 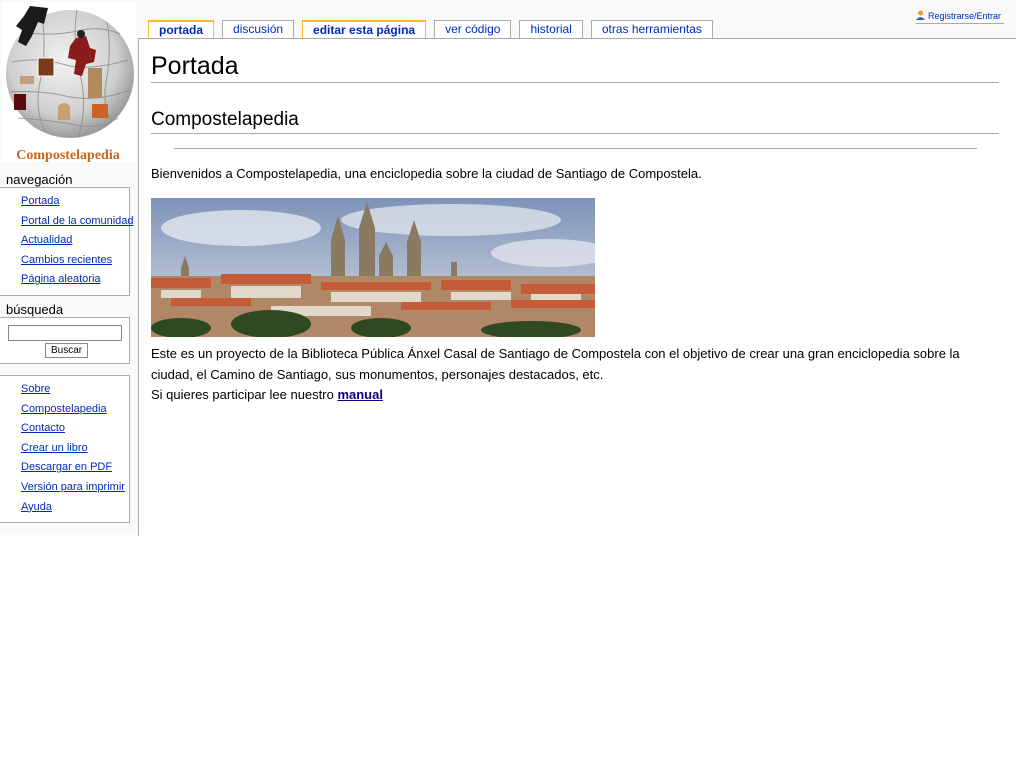 I want to click on puzzle-globe-logo: Compostelapedia, so click(x=69, y=82).